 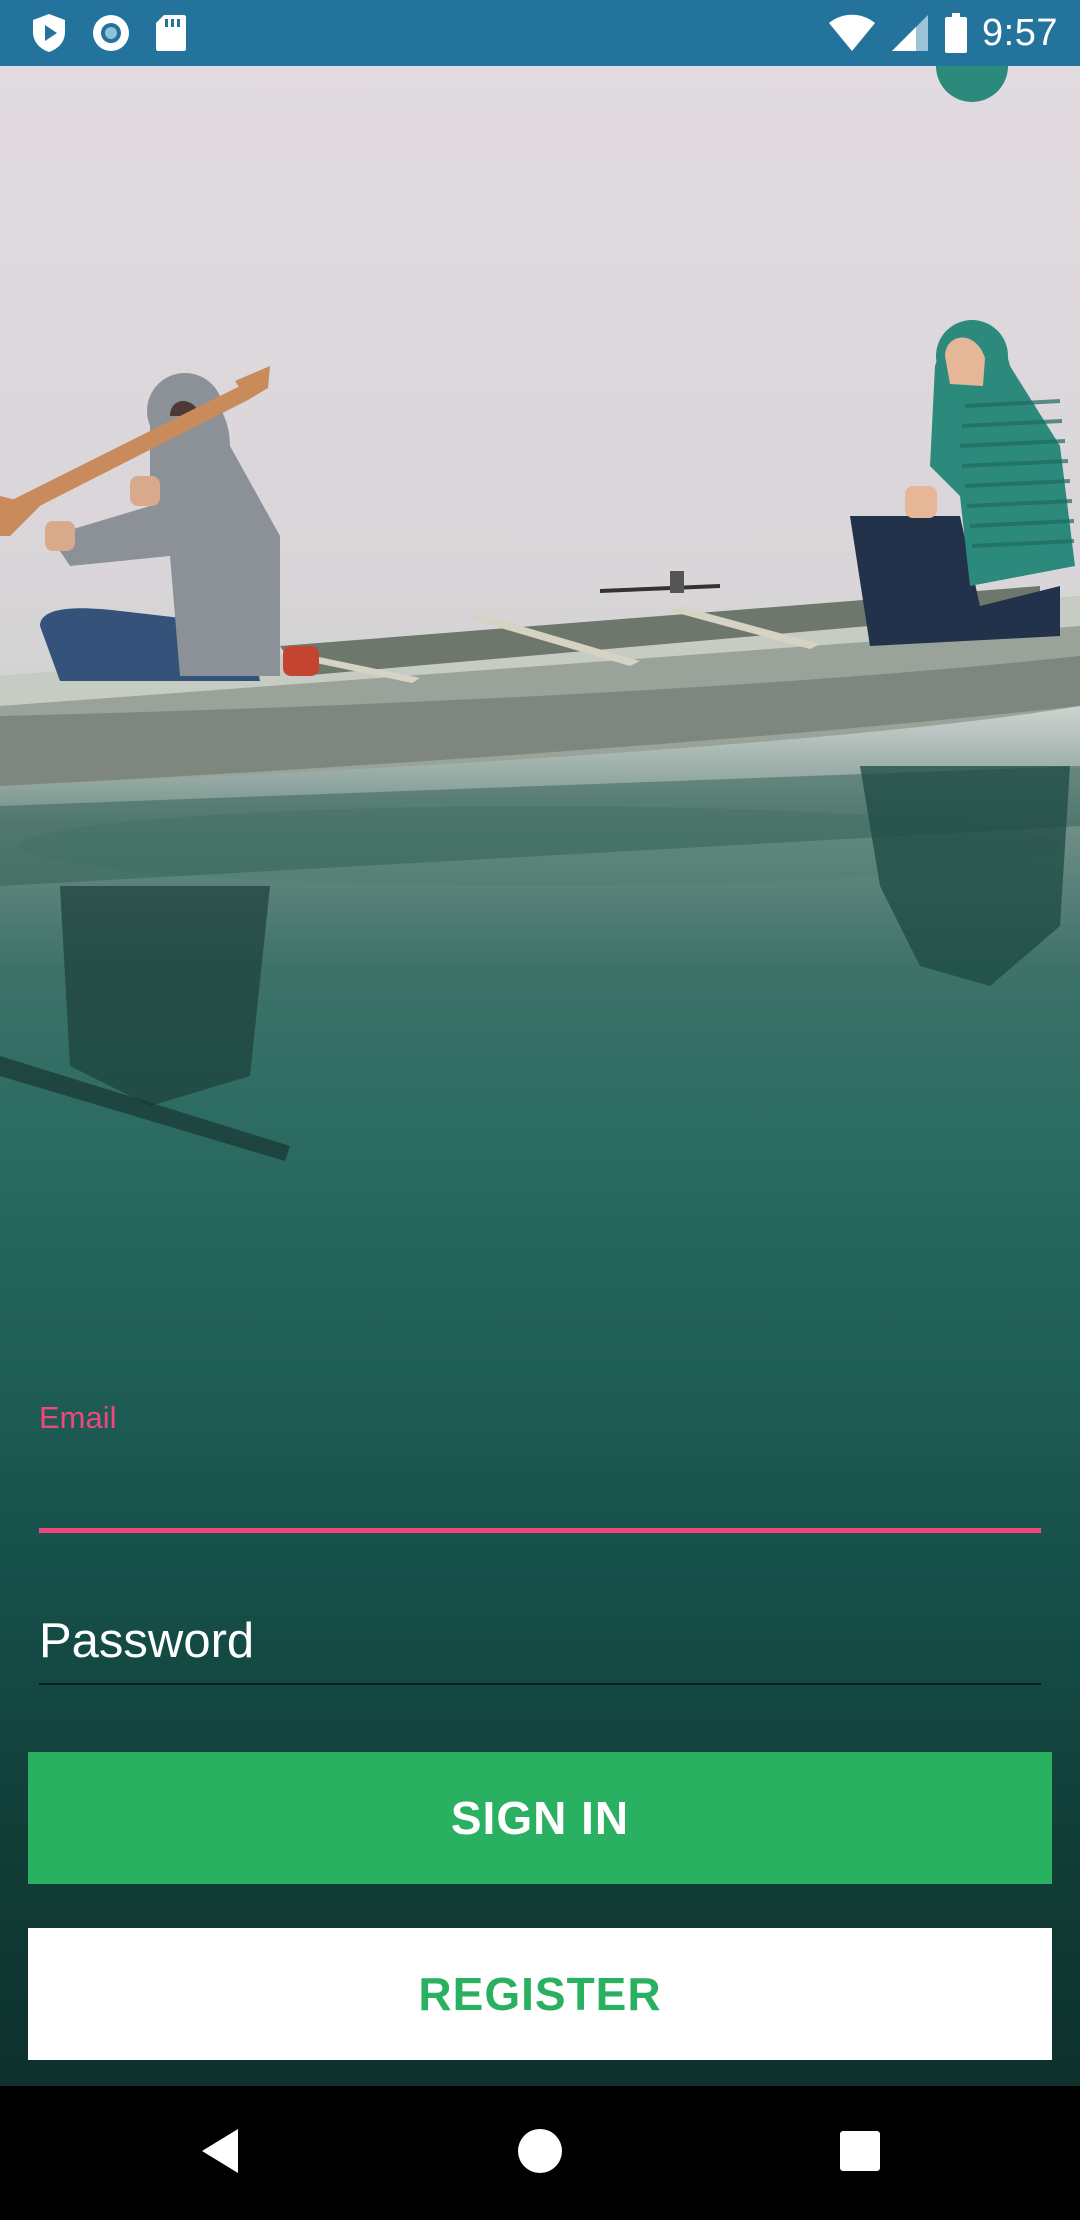 I want to click on recents-button, so click(x=860, y=2153).